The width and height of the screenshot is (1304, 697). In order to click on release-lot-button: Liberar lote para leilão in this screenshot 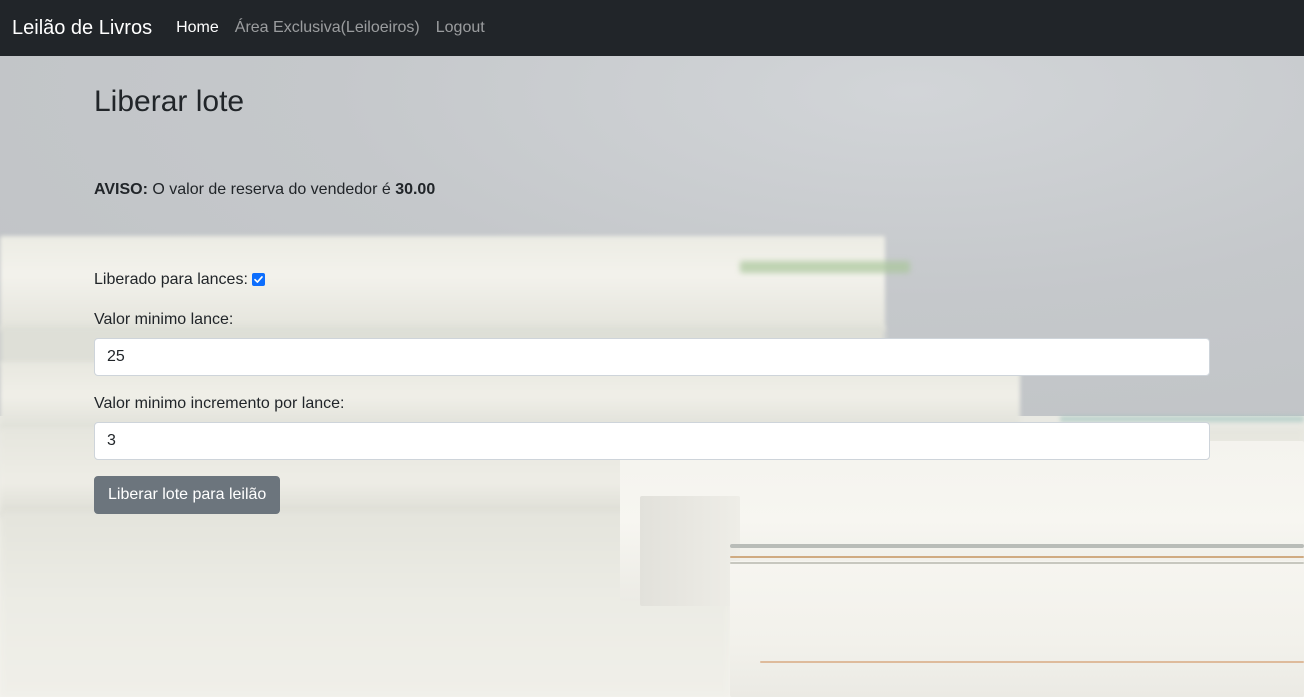, I will do `click(187, 495)`.